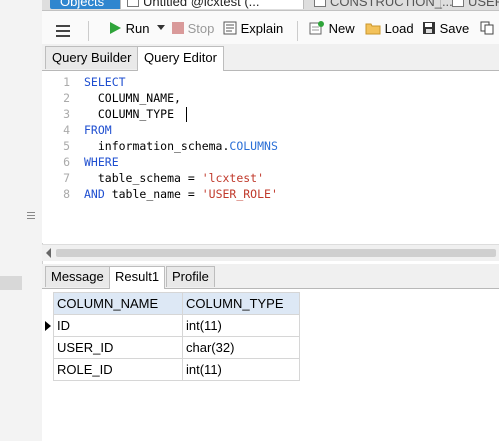 This screenshot has height=441, width=499. Describe the element at coordinates (66, 82) in the screenshot. I see `line-number: 1` at that location.